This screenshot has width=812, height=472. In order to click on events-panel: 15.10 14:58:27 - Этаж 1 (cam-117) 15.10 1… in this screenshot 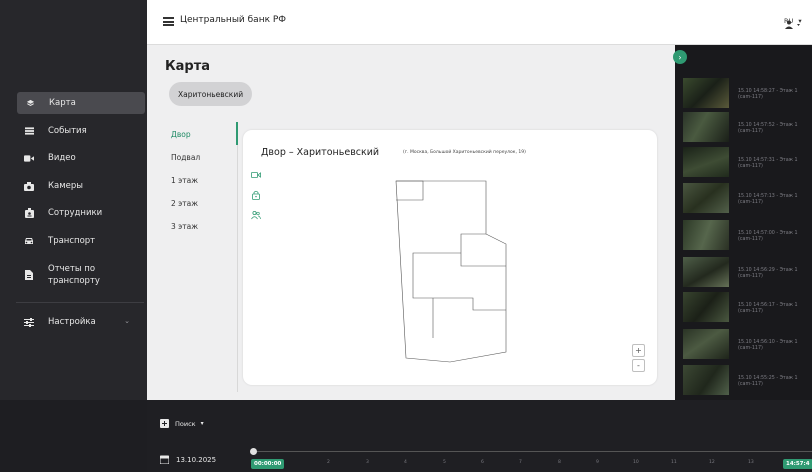, I will do `click(743, 222)`.